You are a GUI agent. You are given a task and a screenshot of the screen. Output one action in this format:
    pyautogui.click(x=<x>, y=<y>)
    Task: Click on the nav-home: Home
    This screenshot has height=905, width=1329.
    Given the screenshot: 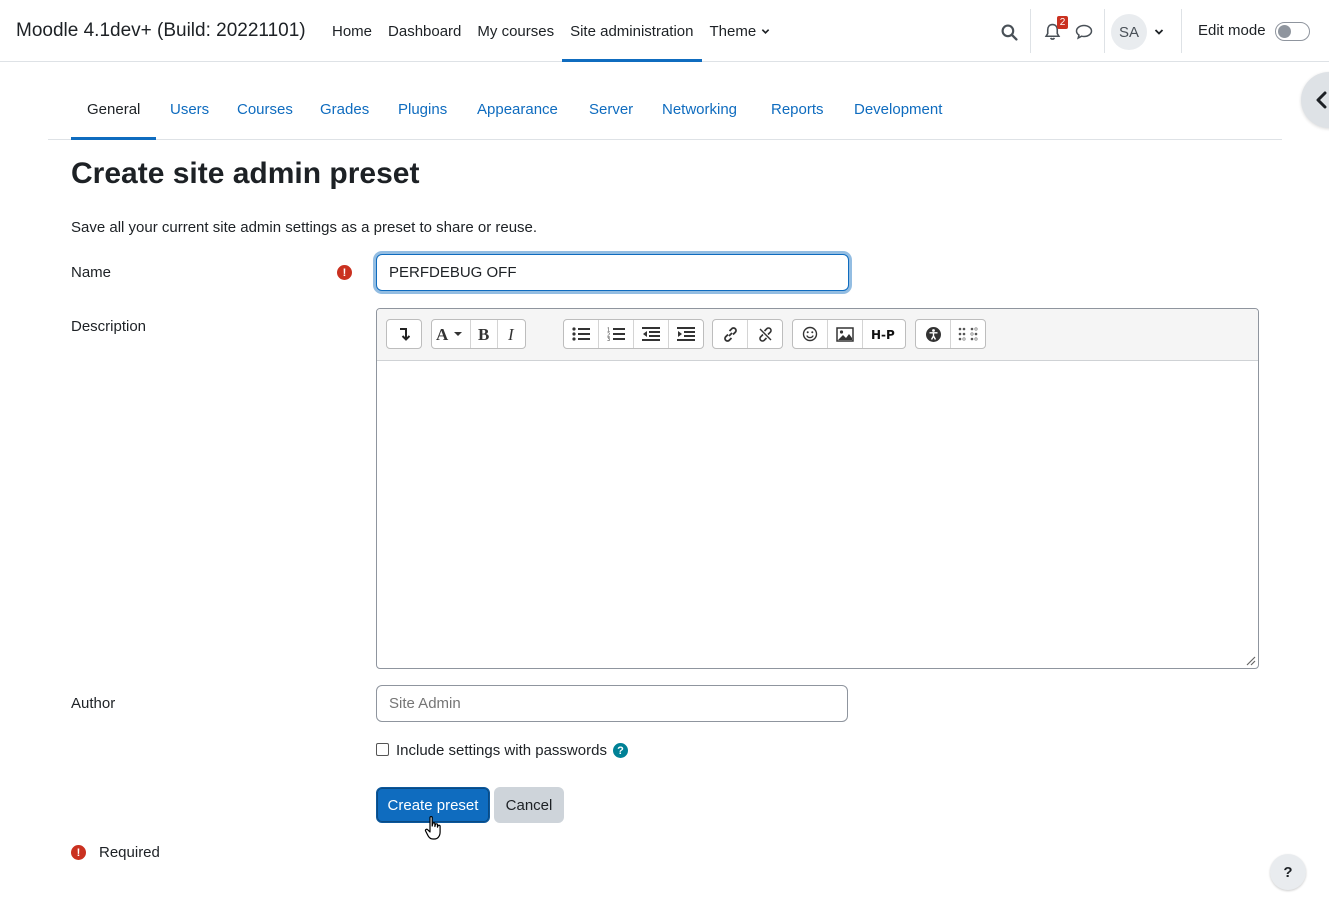 What is the action you would take?
    pyautogui.click(x=352, y=31)
    